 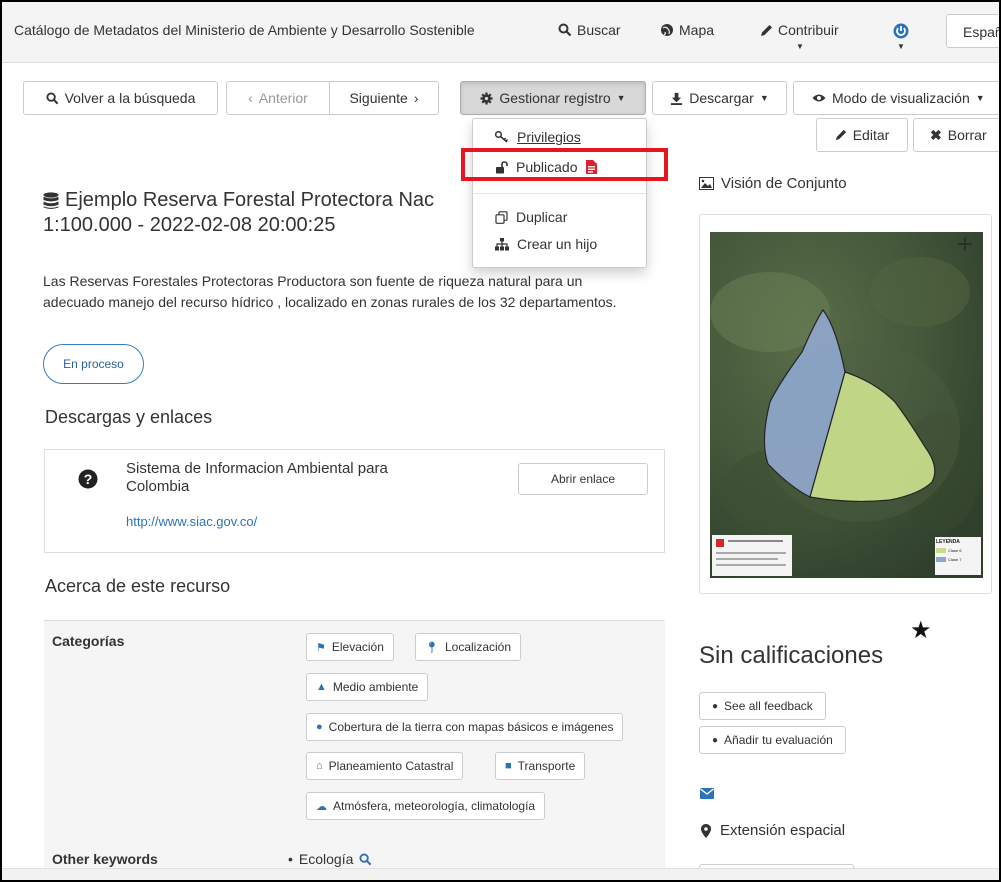 I want to click on status-badge: En proceso, so click(x=93, y=364).